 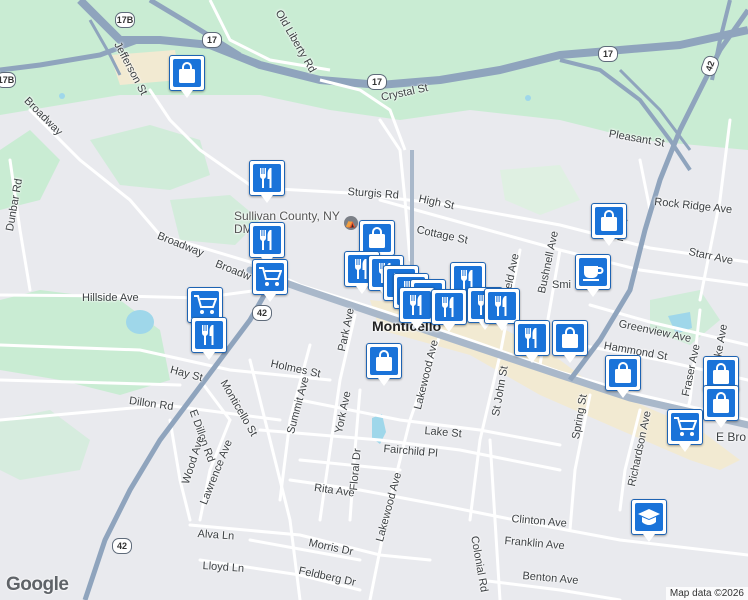 I want to click on school-marker, so click(x=649, y=520).